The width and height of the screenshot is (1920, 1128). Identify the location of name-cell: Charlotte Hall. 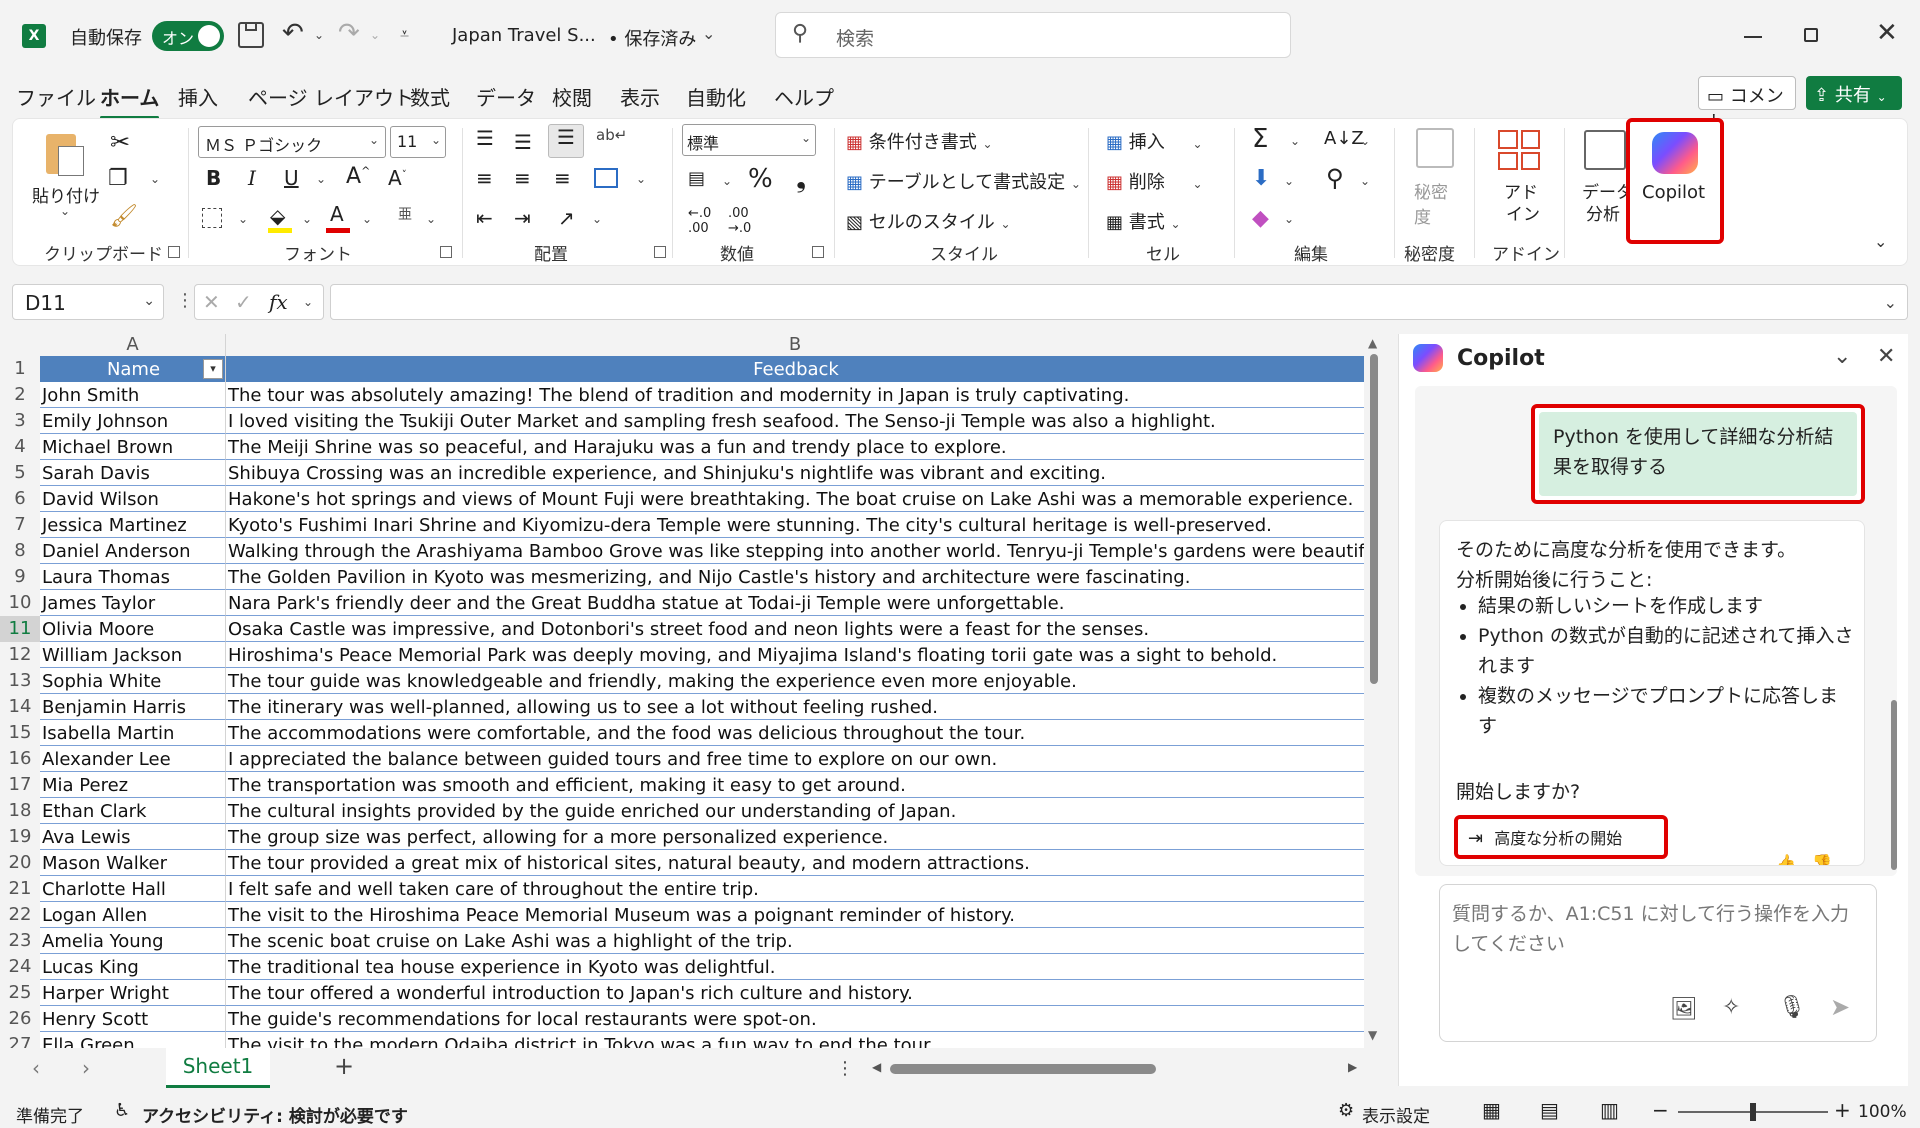
(133, 889).